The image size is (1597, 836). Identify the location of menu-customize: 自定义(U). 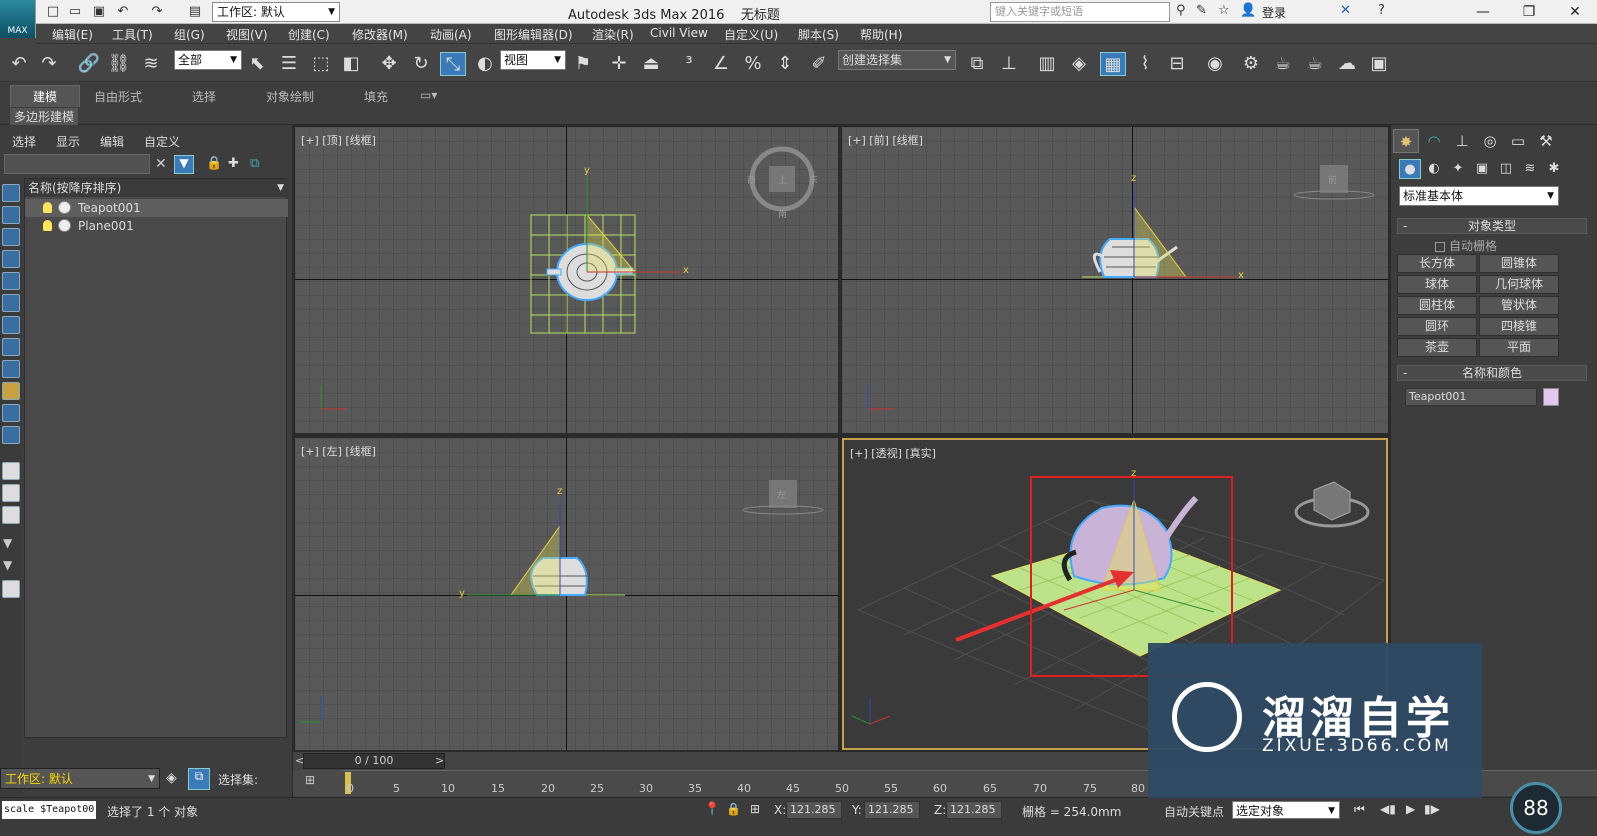
(751, 34).